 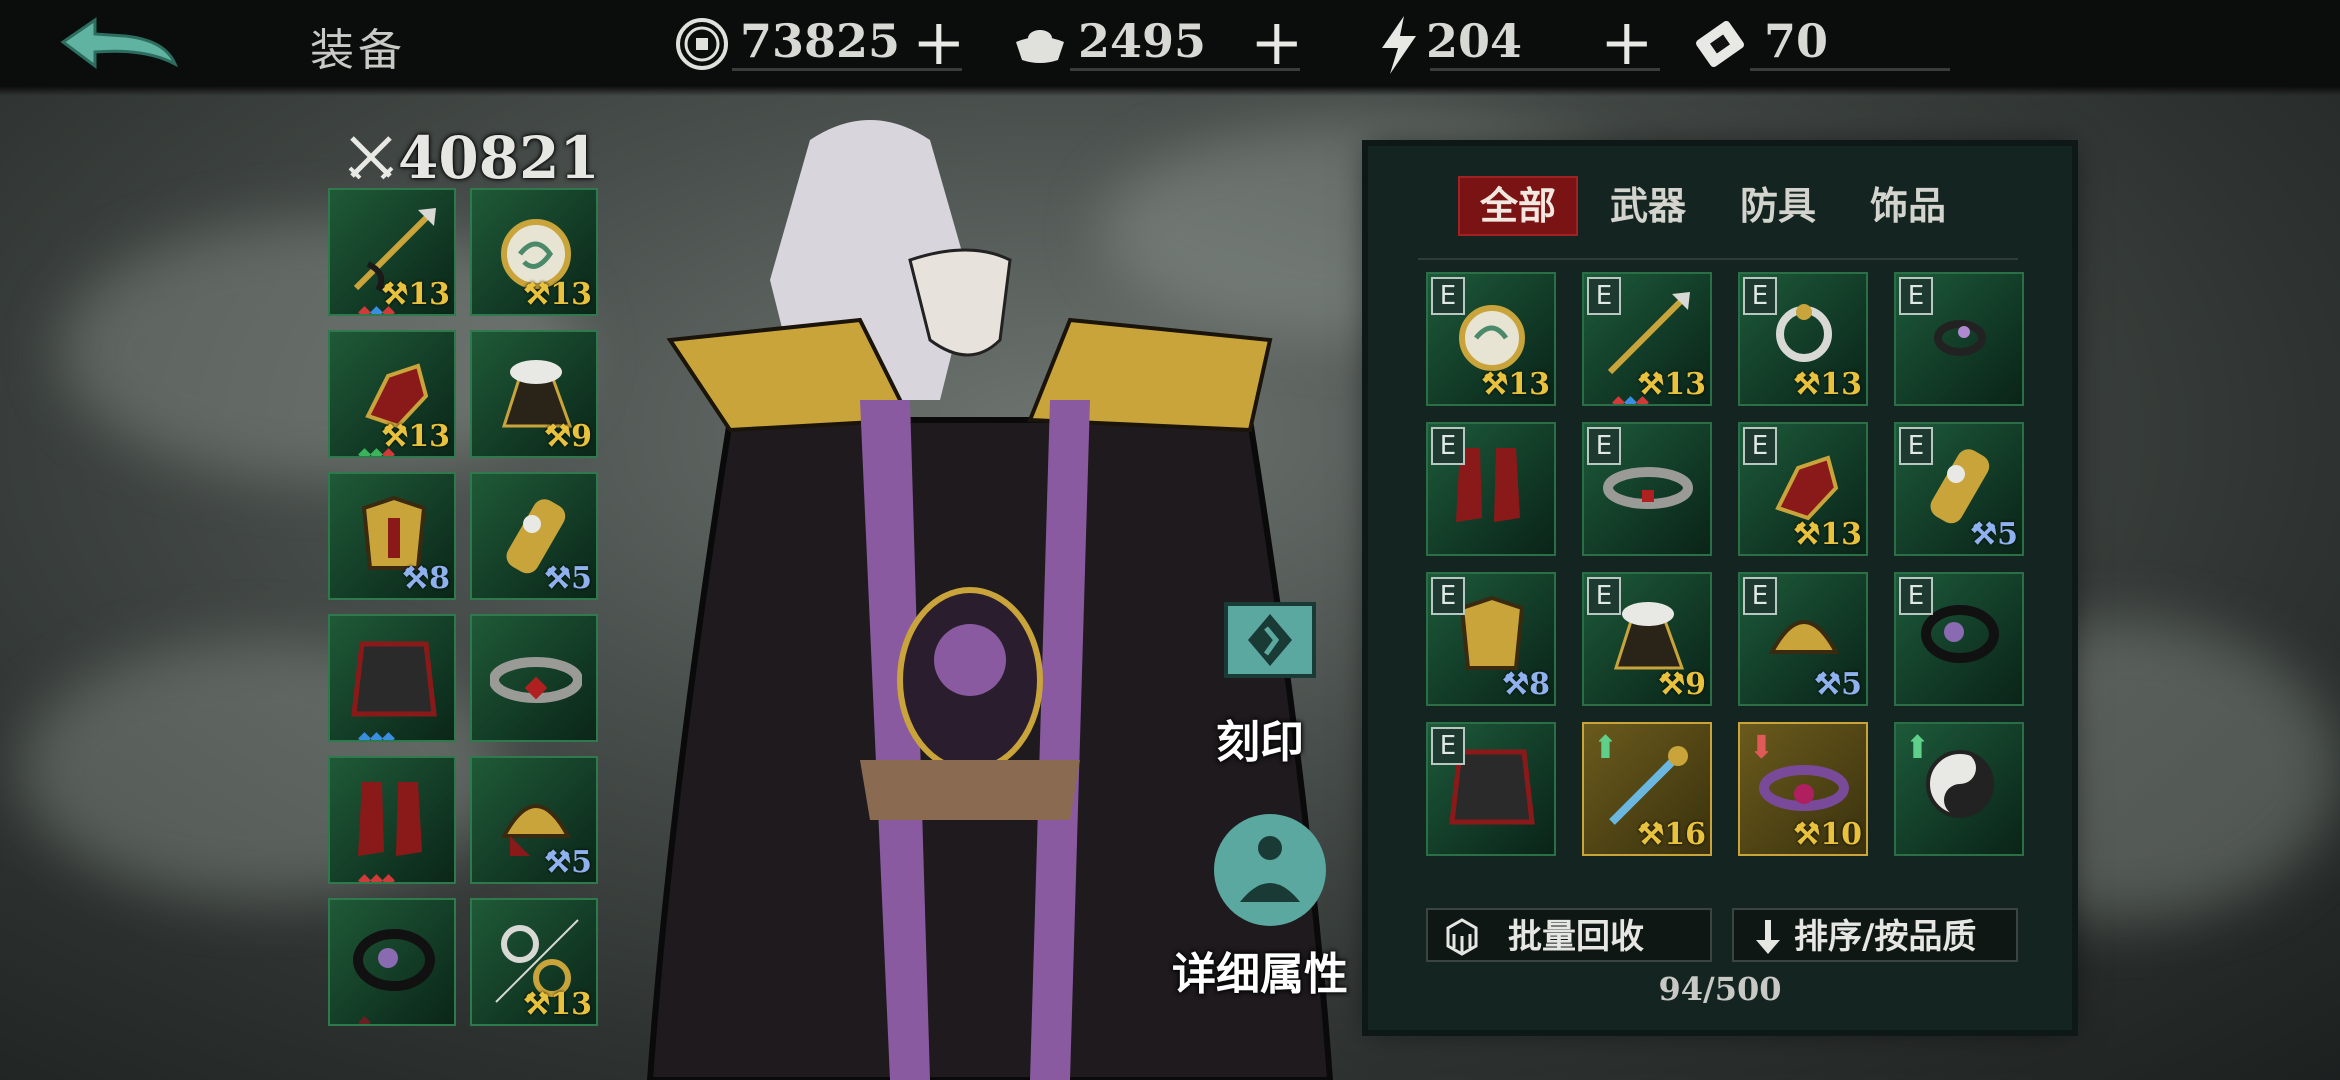 What do you see at coordinates (1768, 937) in the screenshot?
I see `sort-down-arrow-icon` at bounding box center [1768, 937].